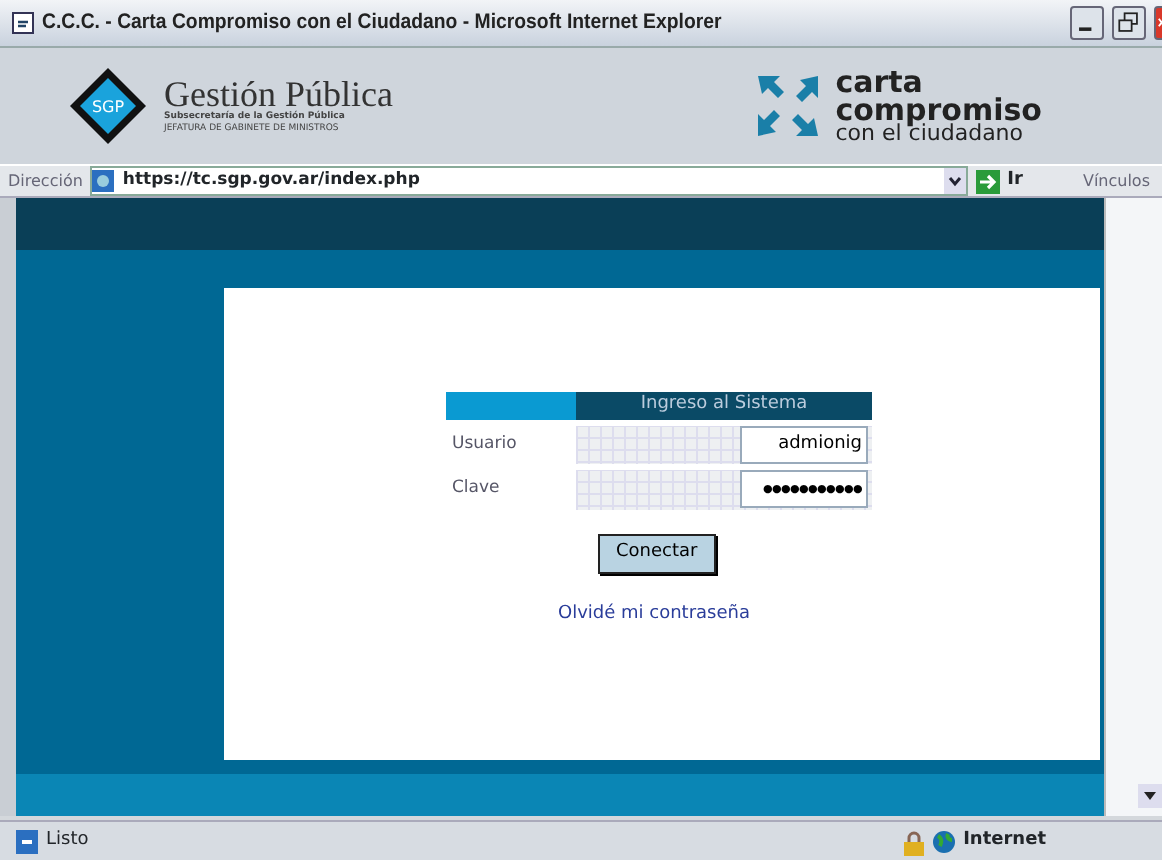 Image resolution: width=1162 pixels, height=860 pixels. Describe the element at coordinates (724, 407) in the screenshot. I see `login-title: Ingreso al Sistema` at that location.